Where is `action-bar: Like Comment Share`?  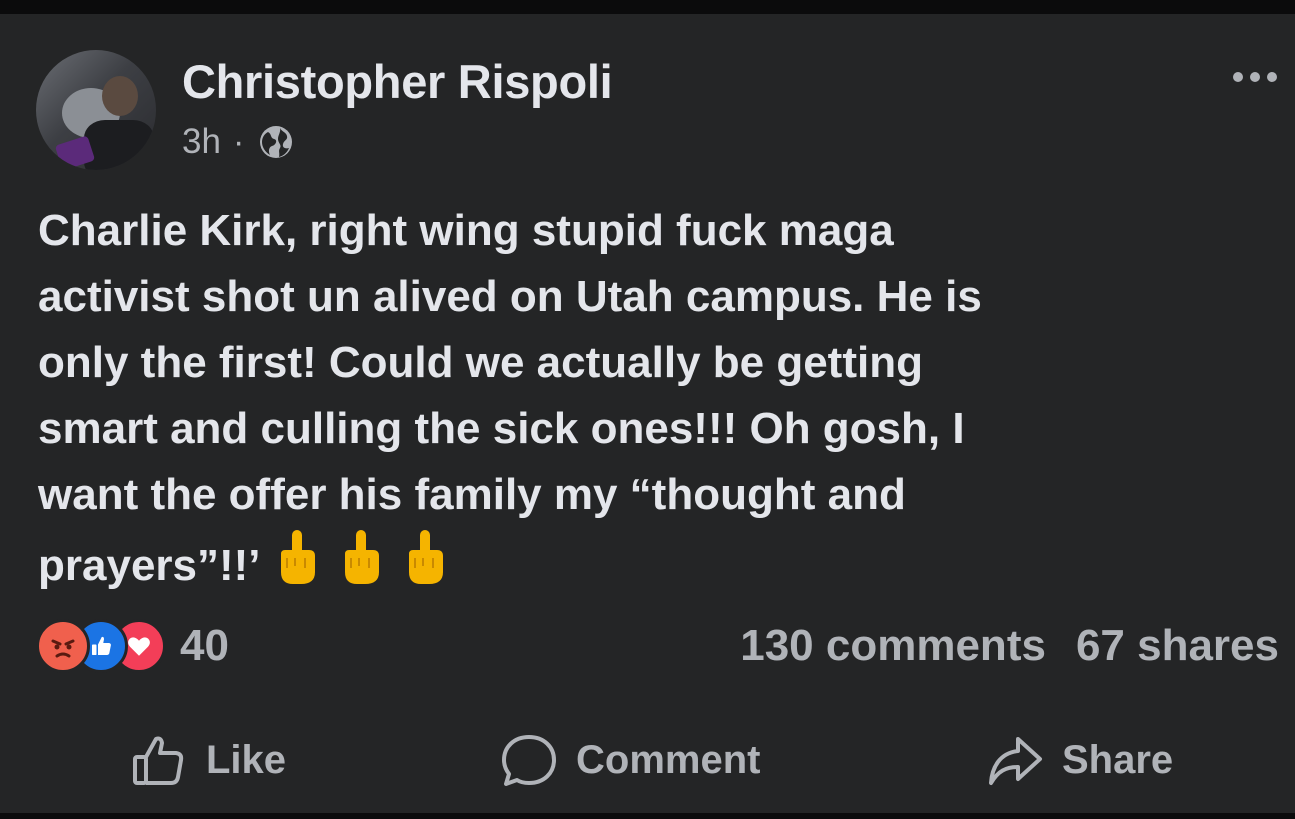
action-bar: Like Comment Share is located at coordinates (647, 760).